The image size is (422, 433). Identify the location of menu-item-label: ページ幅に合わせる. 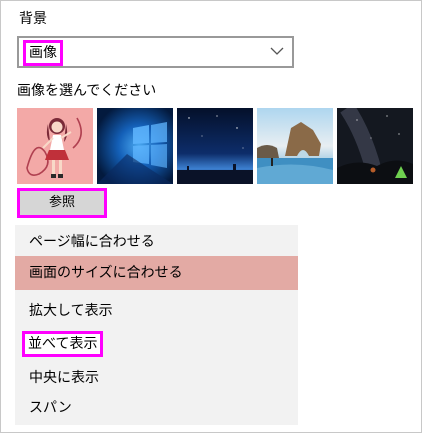
(92, 242).